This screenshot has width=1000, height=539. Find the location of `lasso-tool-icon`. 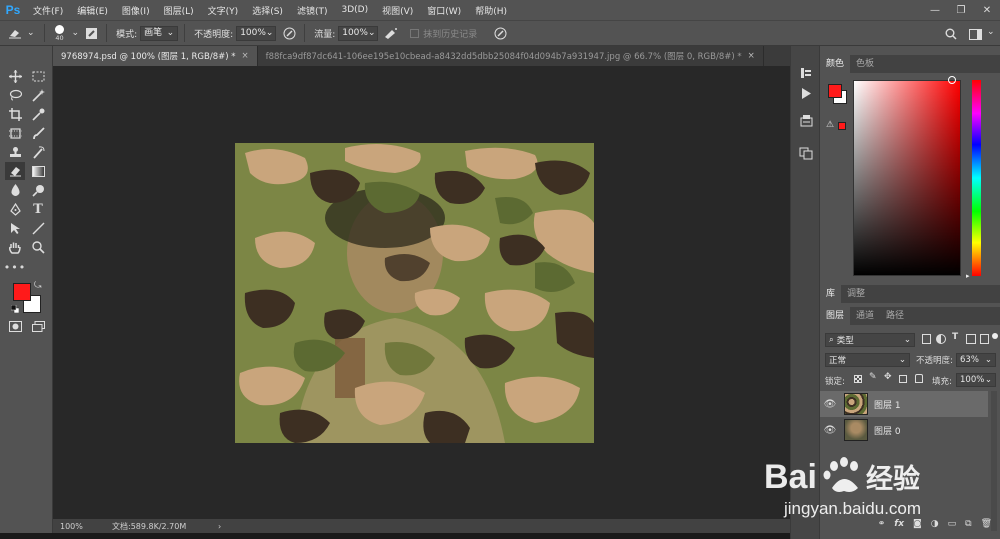

lasso-tool-icon is located at coordinates (15, 95).